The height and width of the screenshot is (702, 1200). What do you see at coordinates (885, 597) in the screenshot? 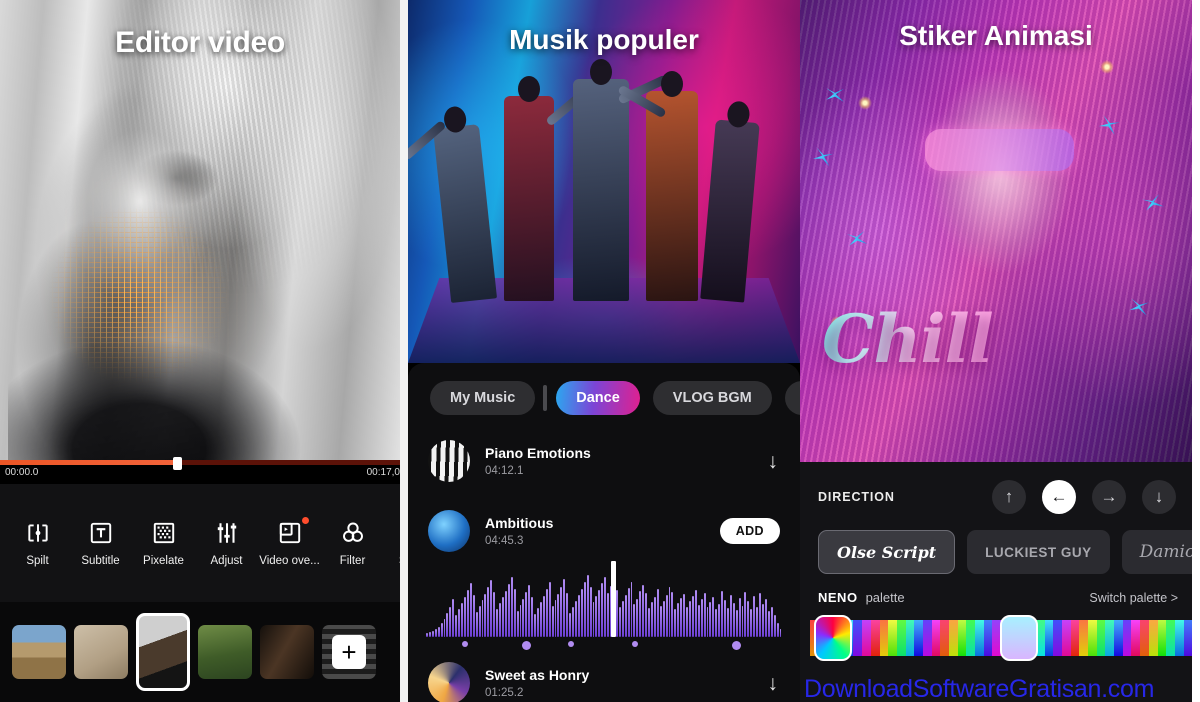
I see `palette-word: palette` at bounding box center [885, 597].